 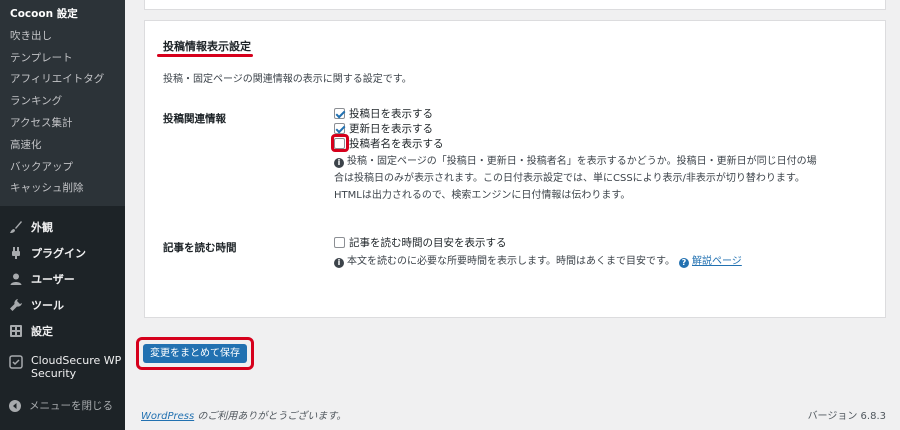 What do you see at coordinates (207, 46) in the screenshot?
I see `section-title: 投稿情報表示設定` at bounding box center [207, 46].